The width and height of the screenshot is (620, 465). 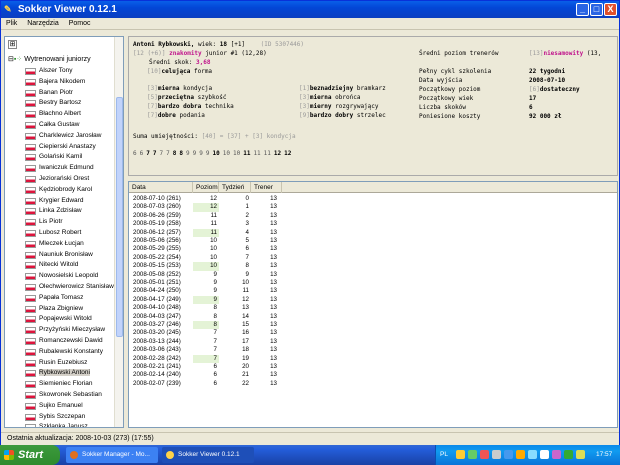 What do you see at coordinates (71, 363) in the screenshot?
I see `tree-player-item: Rusin Euzebiusz` at bounding box center [71, 363].